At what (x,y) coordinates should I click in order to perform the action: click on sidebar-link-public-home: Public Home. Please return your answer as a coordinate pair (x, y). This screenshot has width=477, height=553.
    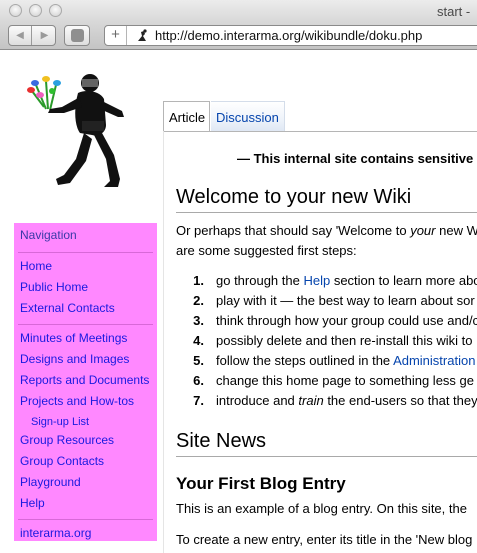
    Looking at the image, I should click on (85, 290).